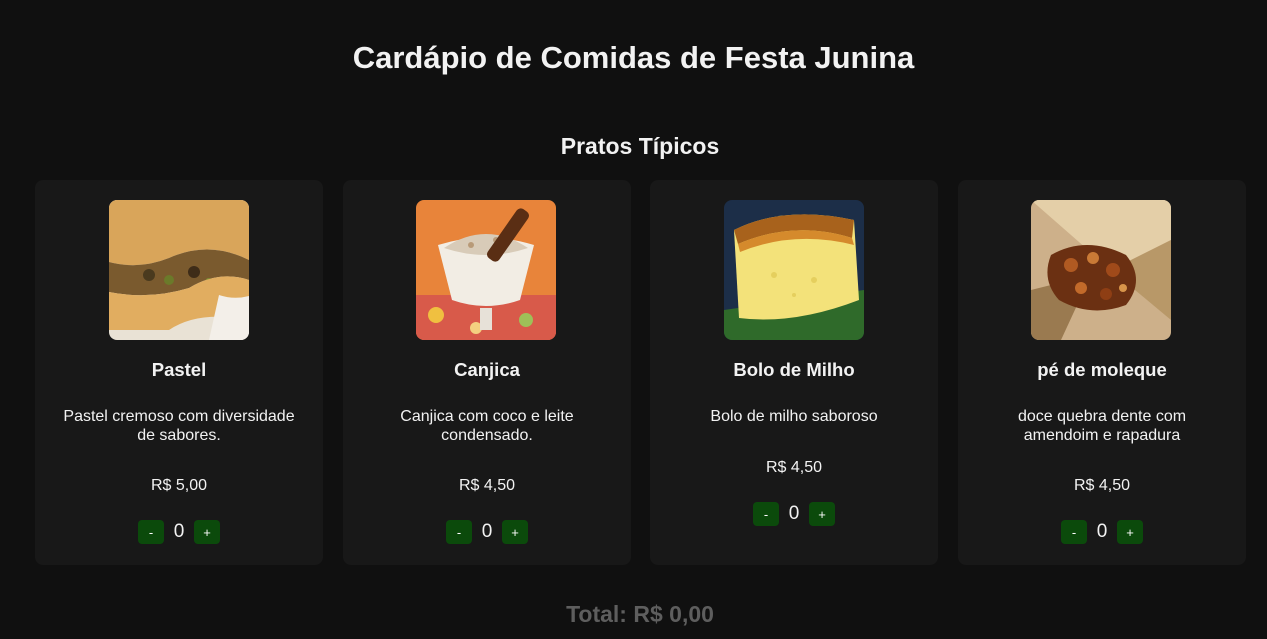 This screenshot has width=1267, height=639. What do you see at coordinates (794, 416) in the screenshot?
I see `item-description: Bolo de milho saboroso` at bounding box center [794, 416].